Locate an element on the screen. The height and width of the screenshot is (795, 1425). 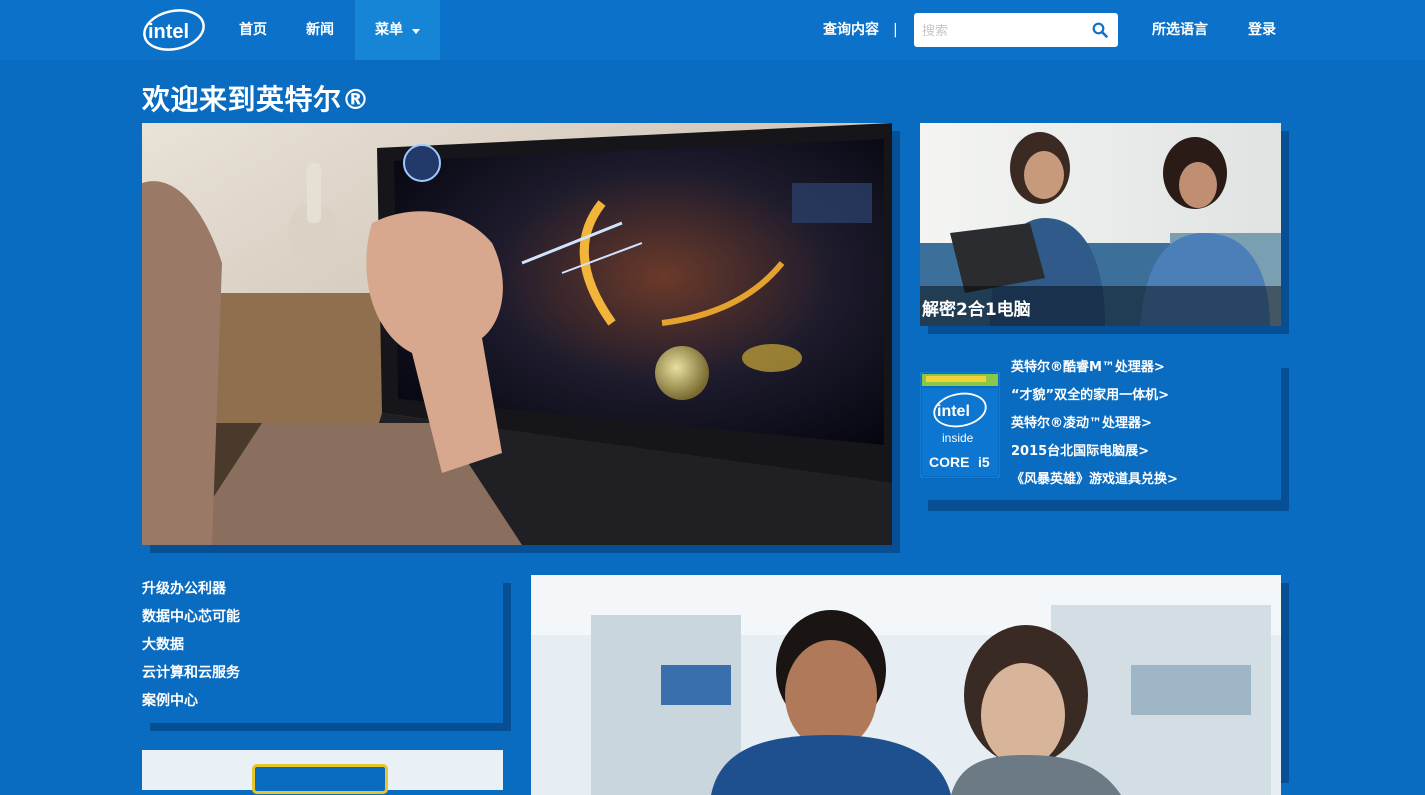
side-link-list: 升级办公利器 数据中心芯可能 大数据 云计算和云服务 案例中心 is located at coordinates (322, 645).